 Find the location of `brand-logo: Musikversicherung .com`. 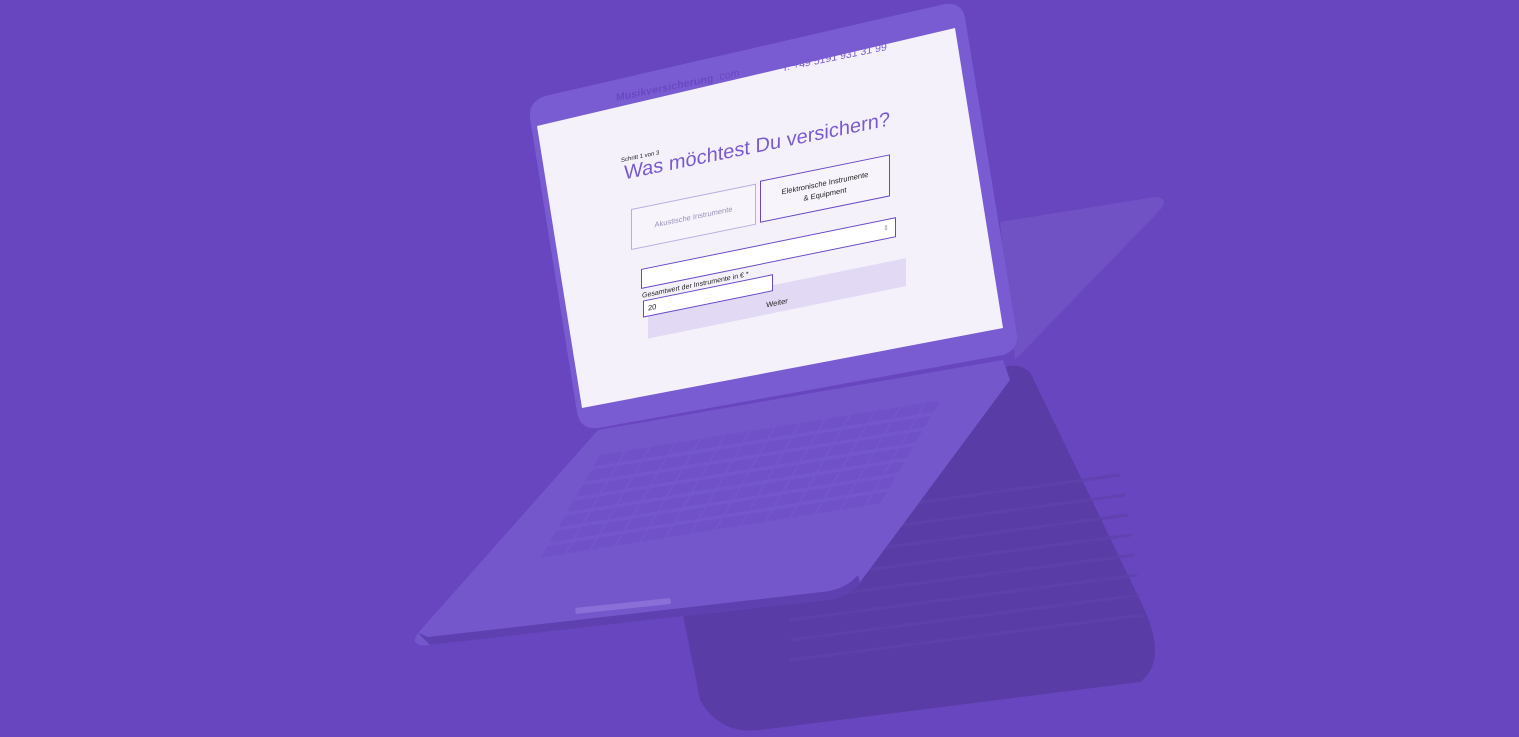

brand-logo: Musikversicherung .com is located at coordinates (678, 85).